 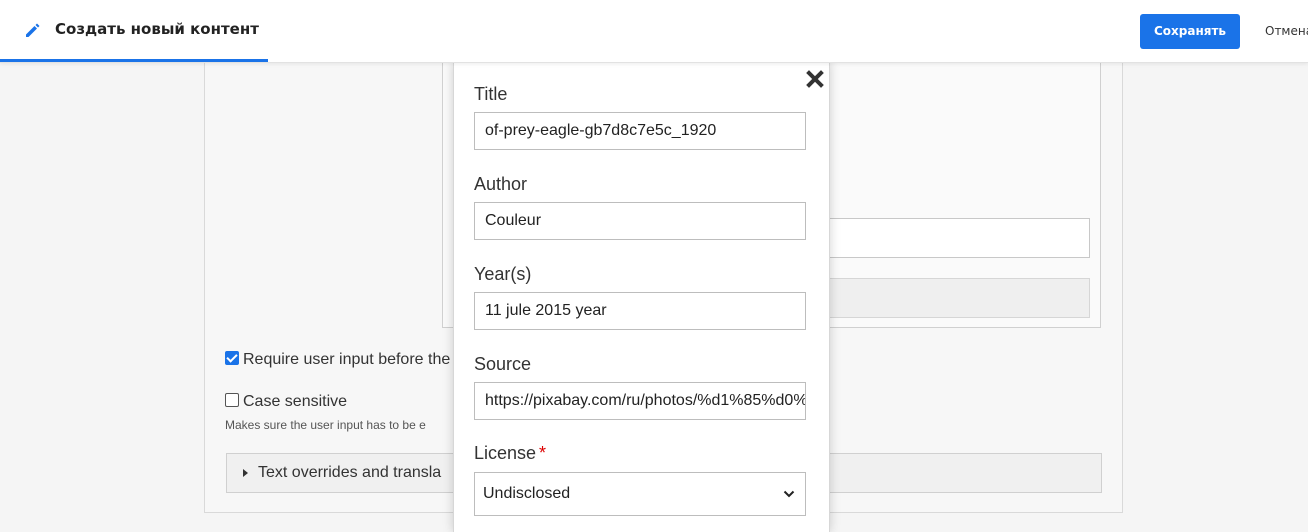 I want to click on text-overrides-label: Text overrides and transla, so click(x=350, y=472).